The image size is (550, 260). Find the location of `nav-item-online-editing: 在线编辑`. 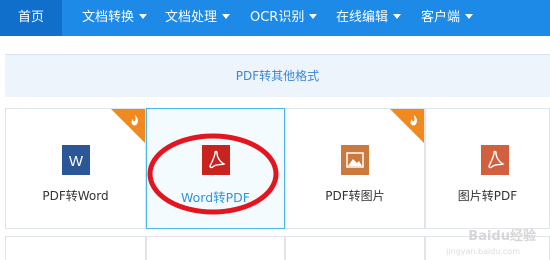

nav-item-online-editing: 在线编辑 is located at coordinates (369, 18).